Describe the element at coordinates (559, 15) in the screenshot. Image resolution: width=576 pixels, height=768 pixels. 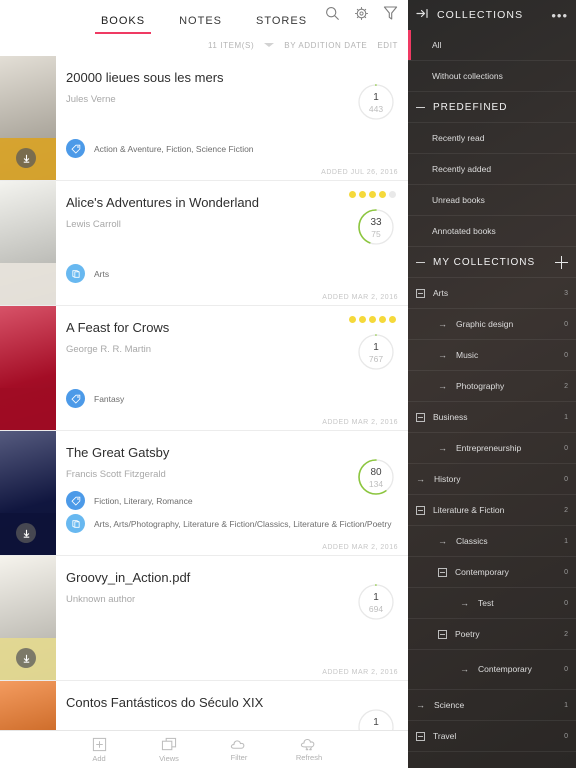
I see `more-icon: •••` at that location.